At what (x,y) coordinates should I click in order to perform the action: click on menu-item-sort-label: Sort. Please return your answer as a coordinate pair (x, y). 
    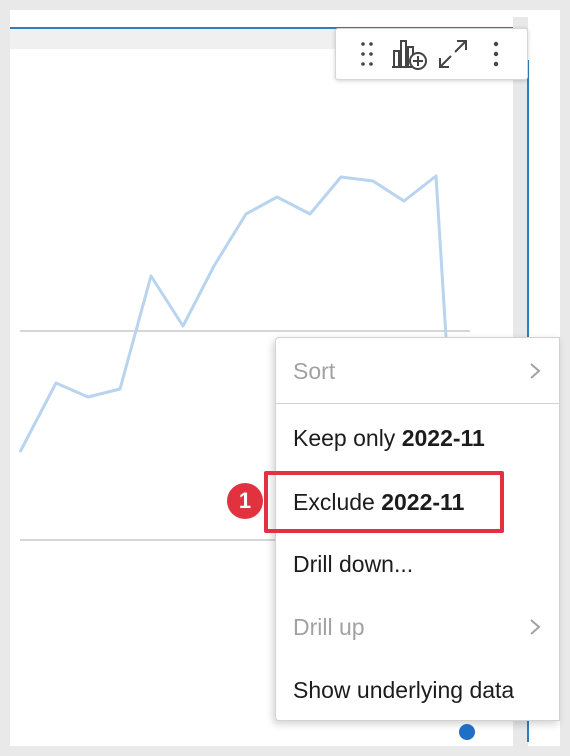
    Looking at the image, I should click on (314, 370).